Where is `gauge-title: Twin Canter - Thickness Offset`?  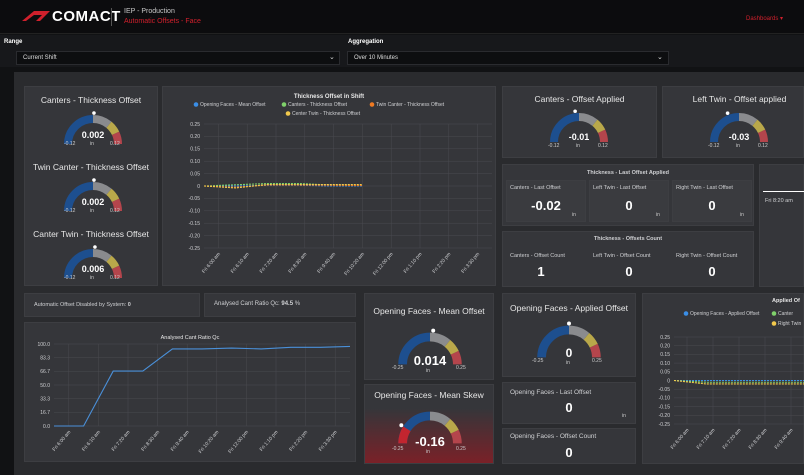 gauge-title: Twin Canter - Thickness Offset is located at coordinates (91, 167).